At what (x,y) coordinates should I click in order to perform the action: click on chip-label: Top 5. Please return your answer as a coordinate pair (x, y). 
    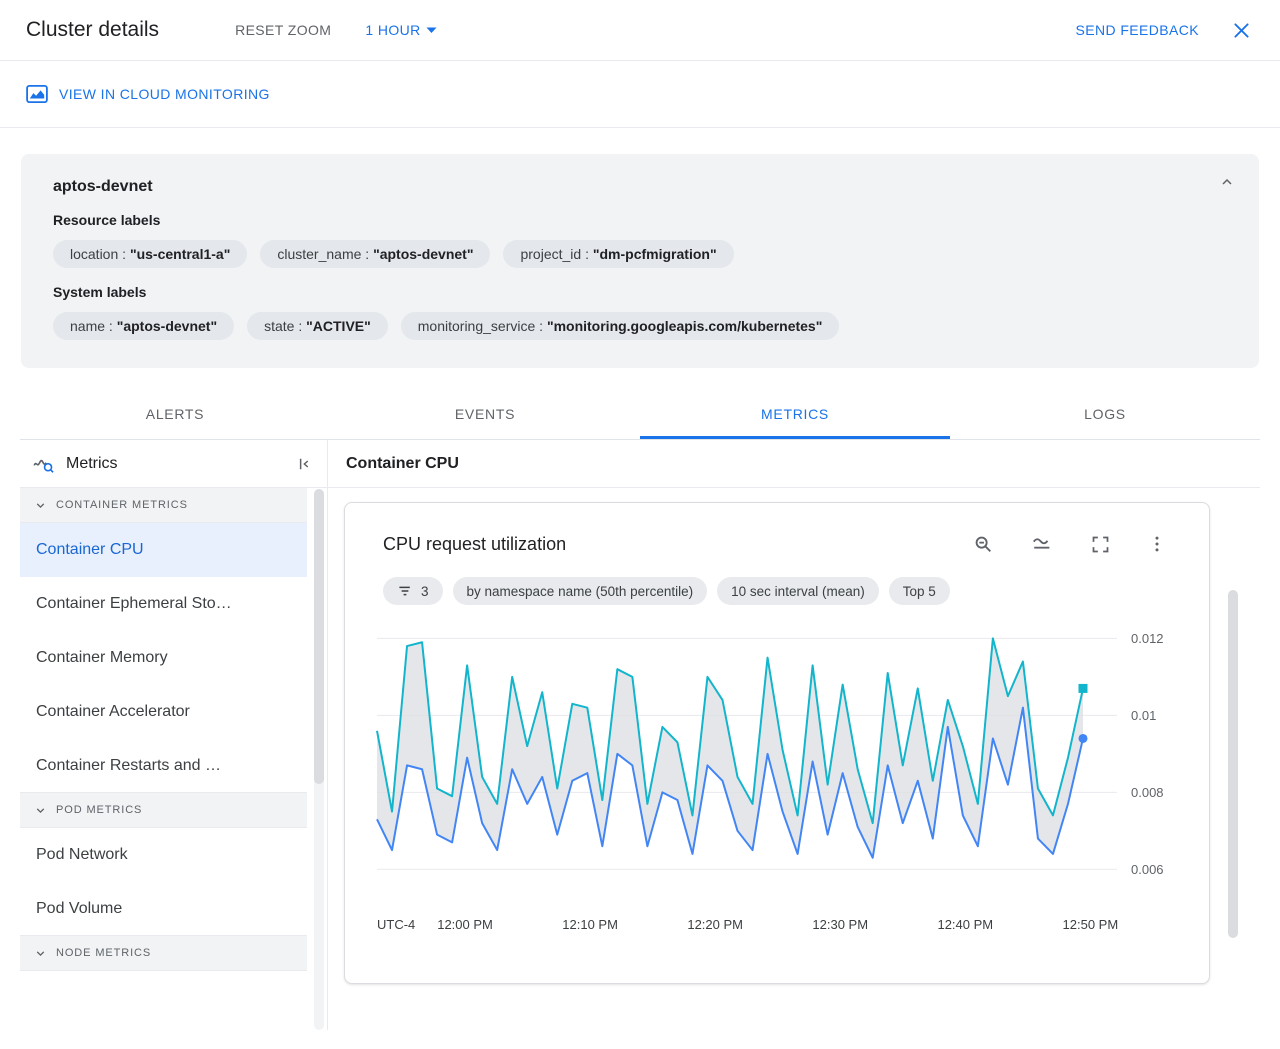
    Looking at the image, I should click on (919, 591).